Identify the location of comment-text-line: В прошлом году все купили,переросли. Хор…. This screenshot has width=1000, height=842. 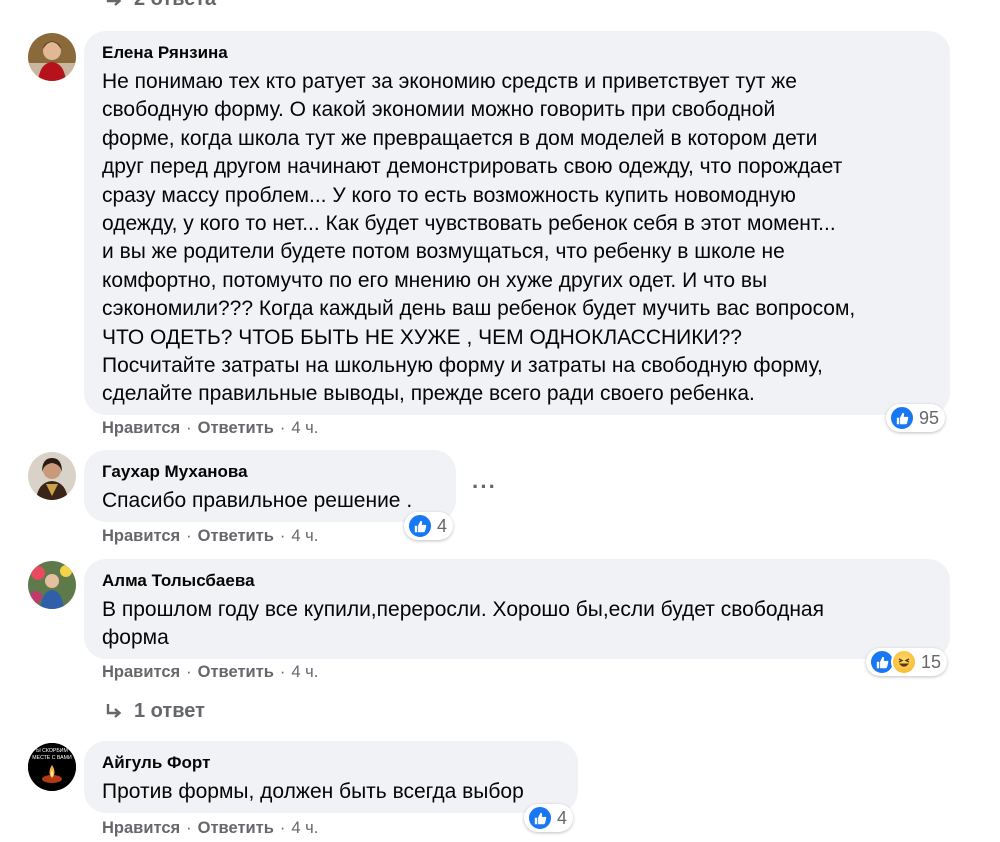
(463, 609).